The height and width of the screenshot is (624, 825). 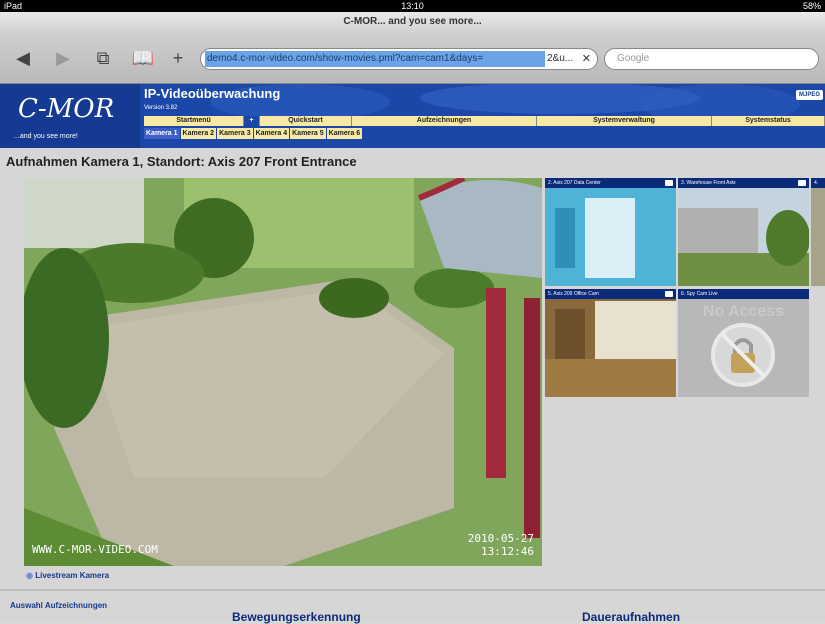 I want to click on clear-url-icon: ✕, so click(x=586, y=59).